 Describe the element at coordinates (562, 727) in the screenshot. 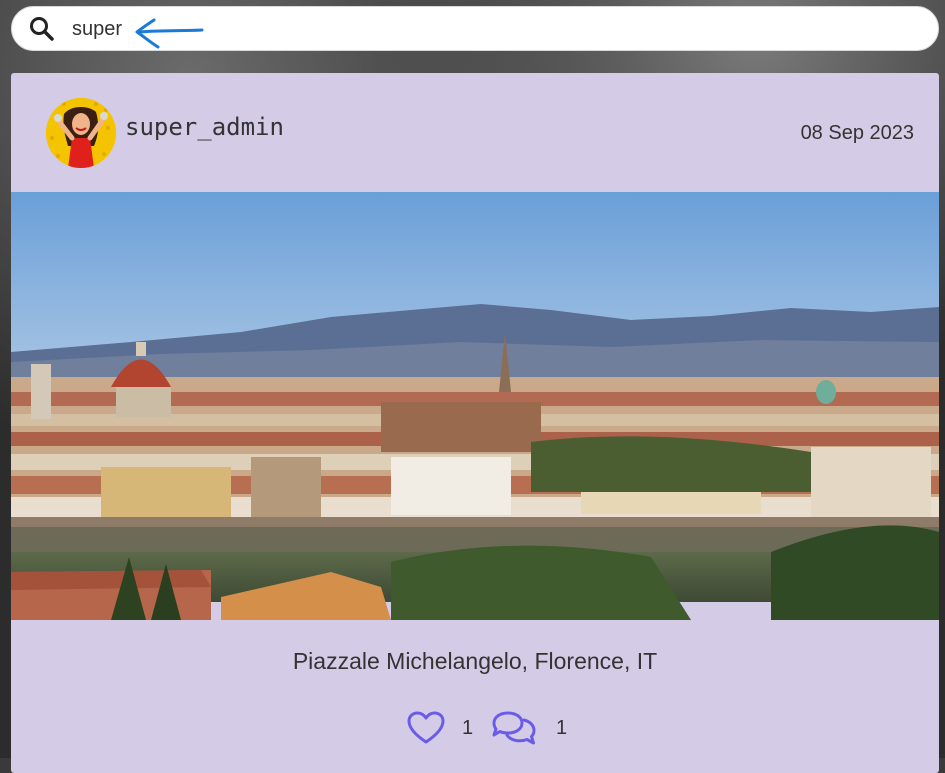

I see `comment-count: 1` at that location.